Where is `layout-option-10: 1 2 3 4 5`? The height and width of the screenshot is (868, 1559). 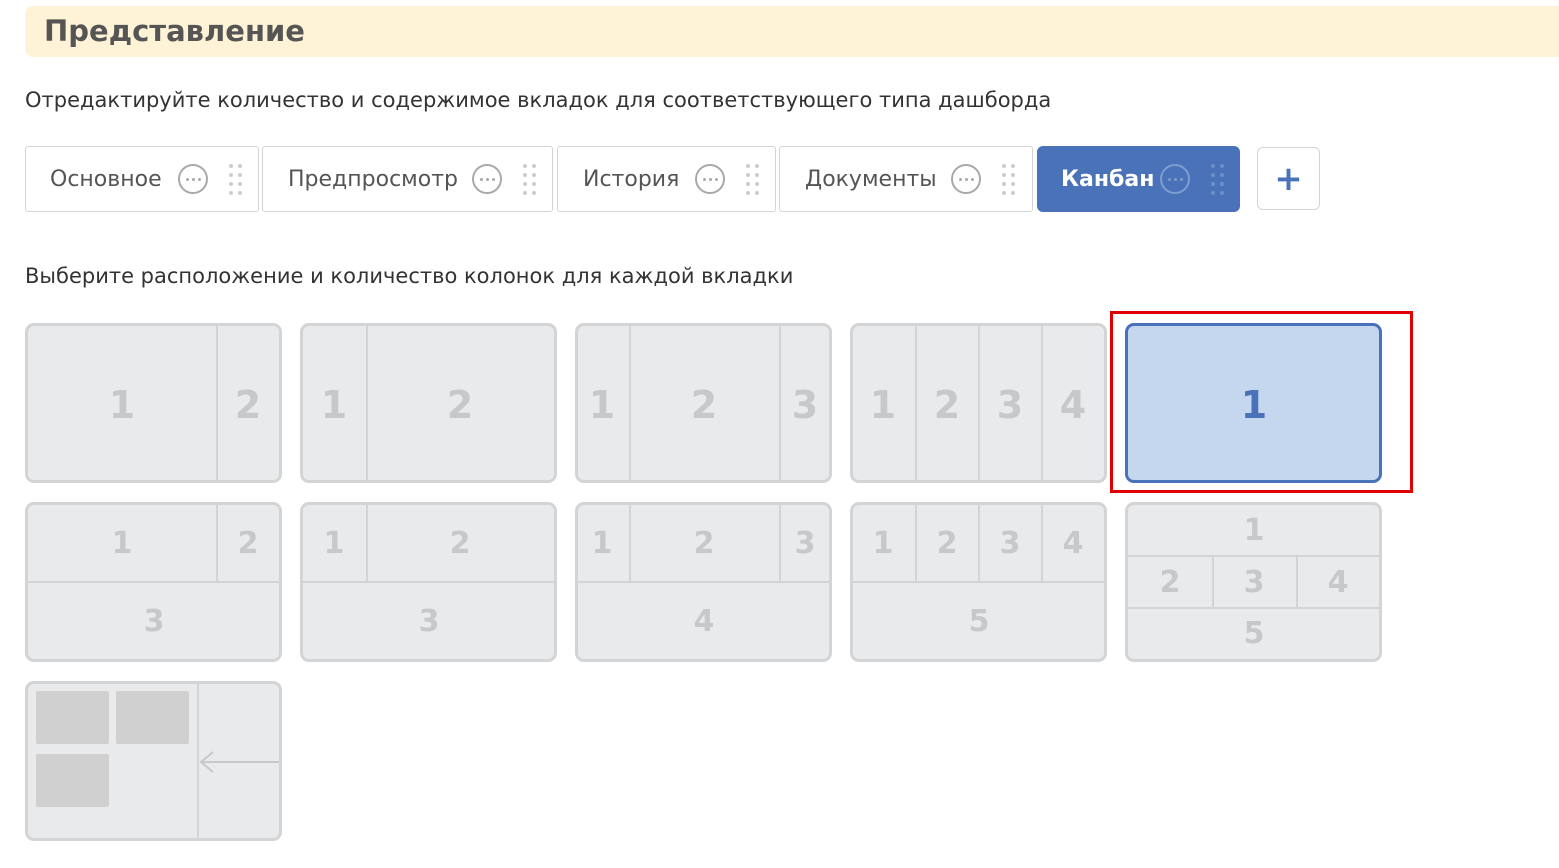
layout-option-10: 1 2 3 4 5 is located at coordinates (1253, 582).